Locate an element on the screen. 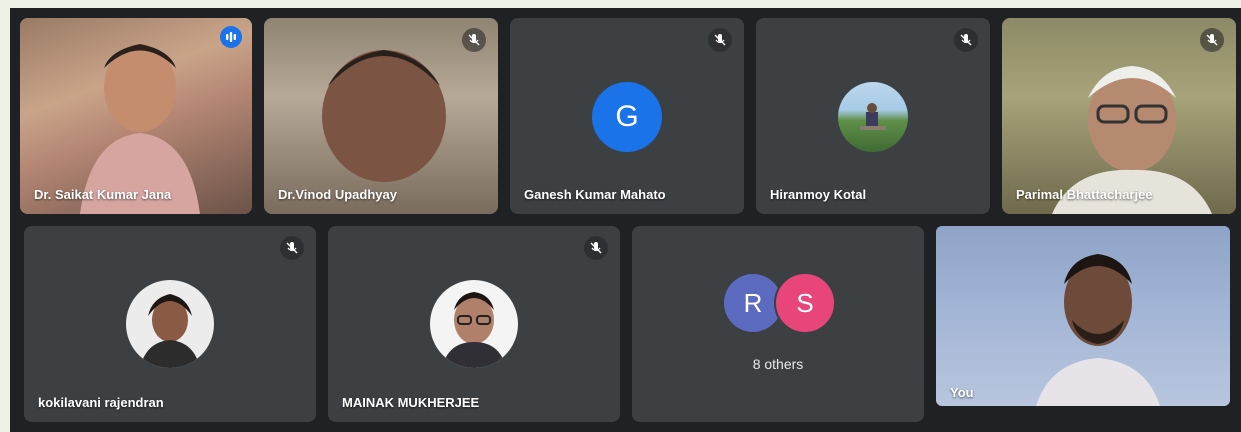 The image size is (1241, 432). avatar-initial: G is located at coordinates (627, 116).